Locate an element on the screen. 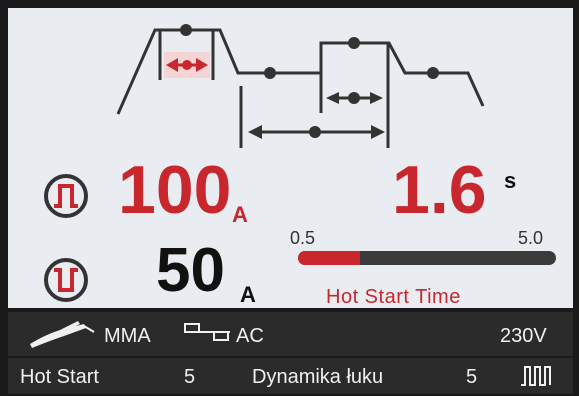  cycle-nodes is located at coordinates (309, 81).